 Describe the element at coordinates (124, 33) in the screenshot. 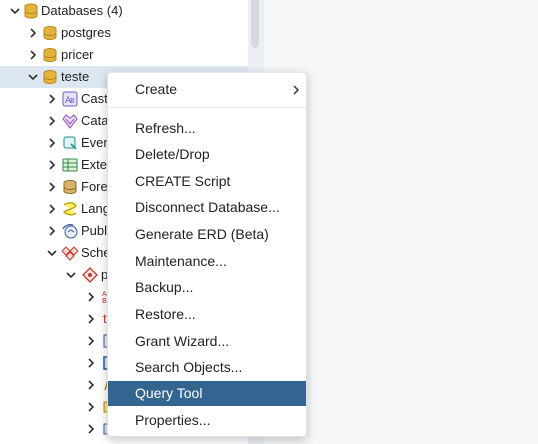

I see `tree-node-db-postgres: postgres` at that location.